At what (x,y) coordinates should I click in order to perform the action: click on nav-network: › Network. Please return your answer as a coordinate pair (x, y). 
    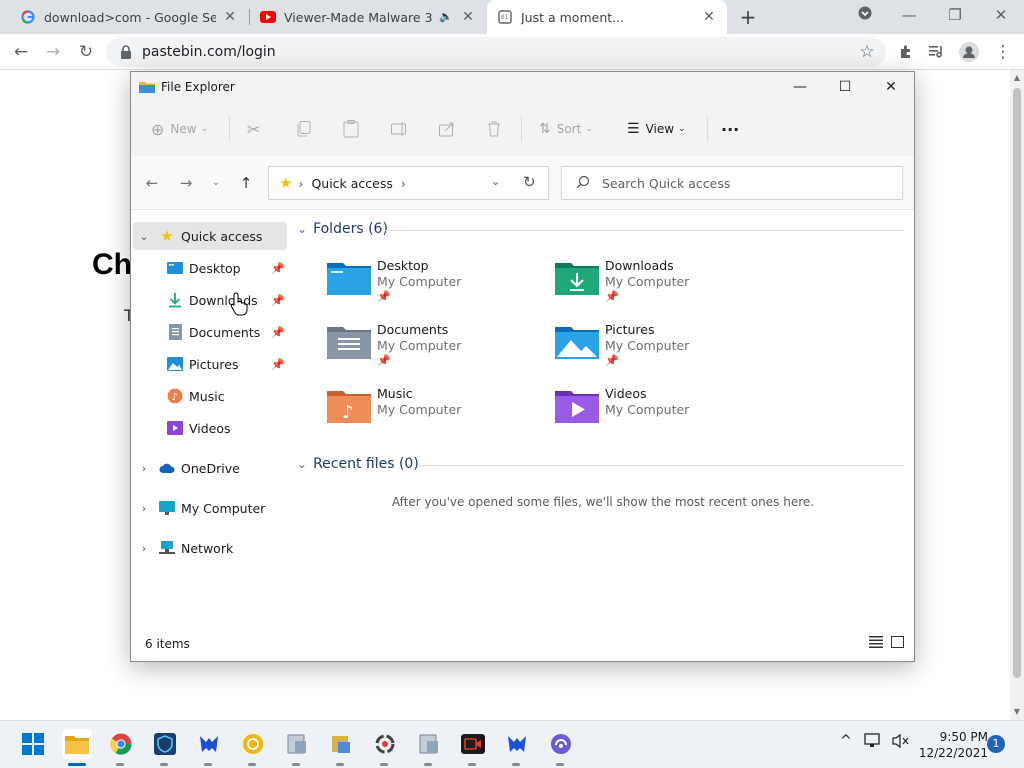
    Looking at the image, I should click on (210, 548).